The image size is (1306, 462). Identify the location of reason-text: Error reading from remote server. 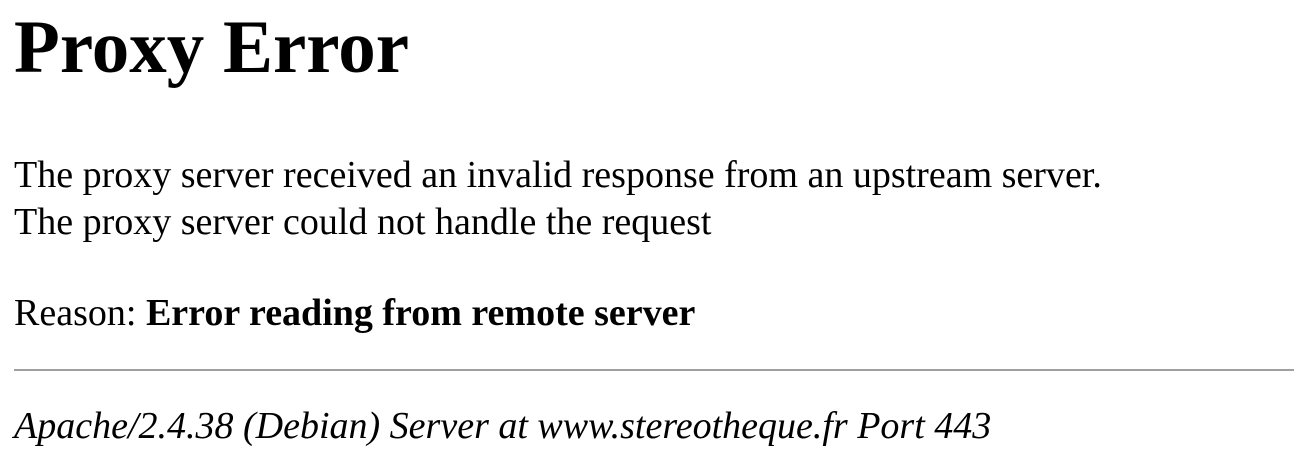
(420, 313).